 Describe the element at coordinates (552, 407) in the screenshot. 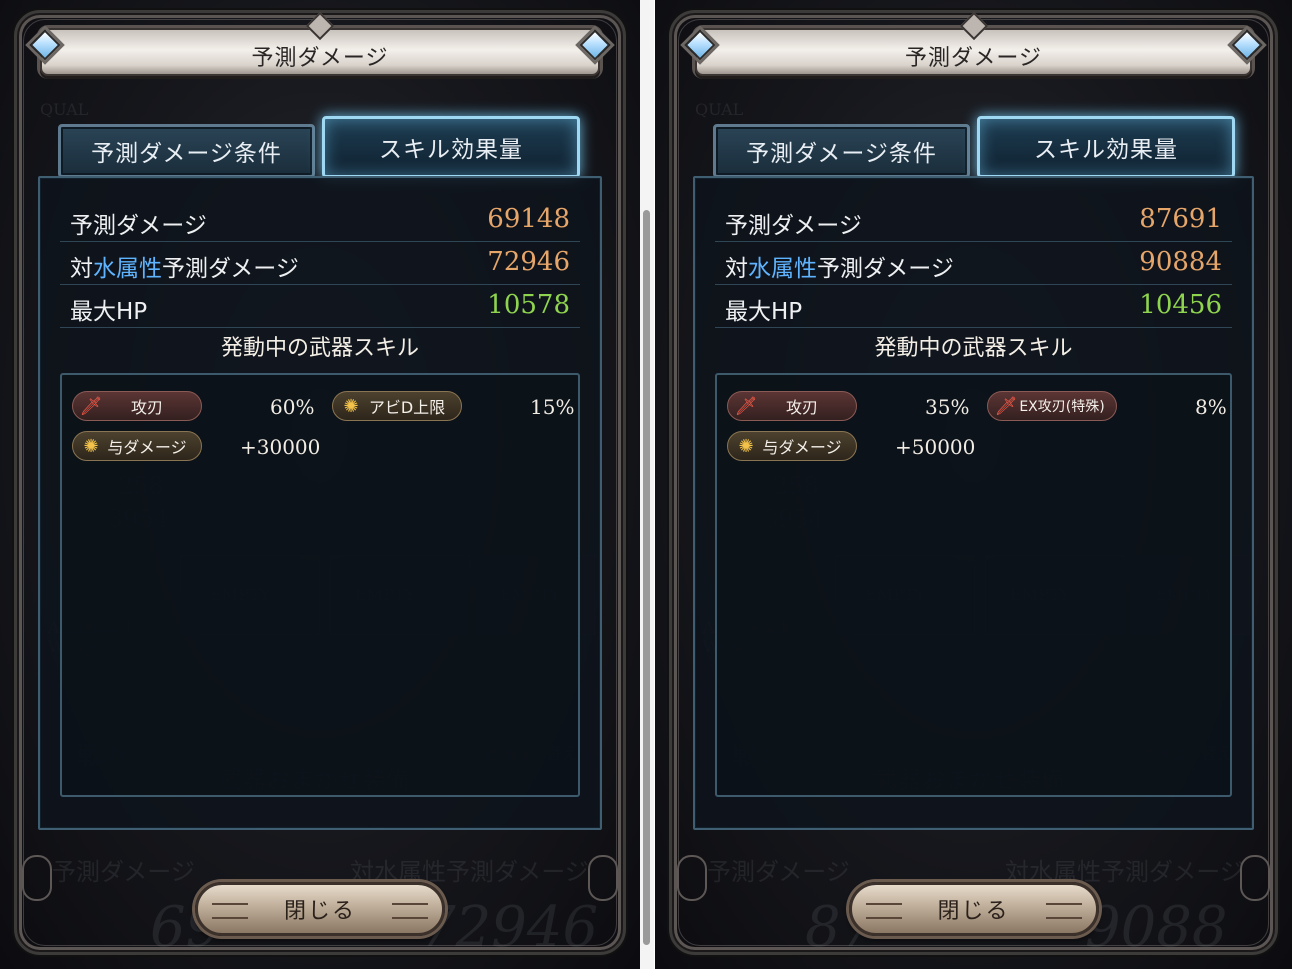

I see `skill-value: 15%` at that location.